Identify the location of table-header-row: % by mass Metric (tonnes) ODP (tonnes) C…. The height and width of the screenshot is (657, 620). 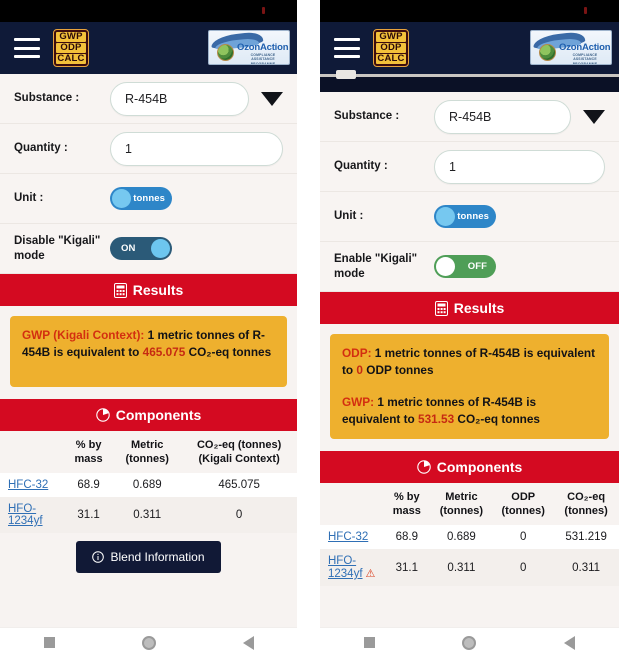
(469, 504).